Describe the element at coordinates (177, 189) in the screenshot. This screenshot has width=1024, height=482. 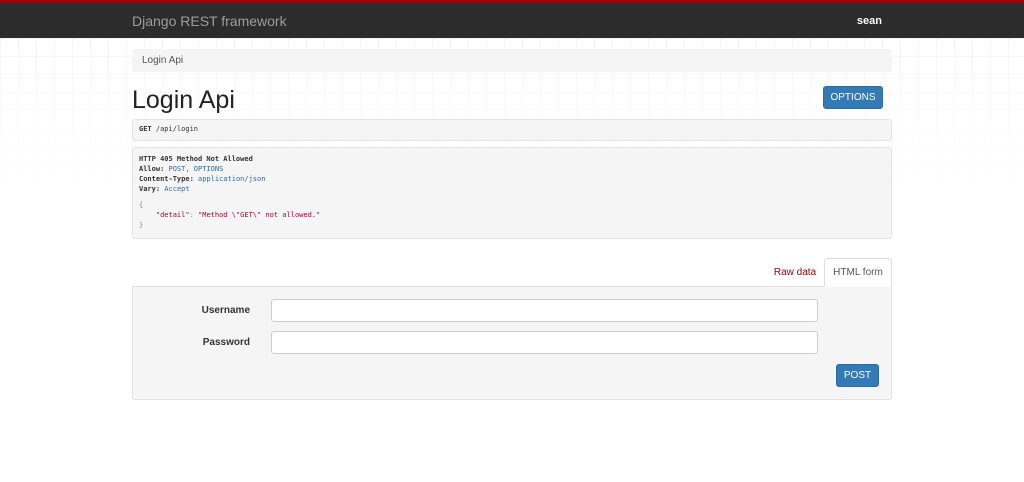
I see `header-value: Accept` at that location.